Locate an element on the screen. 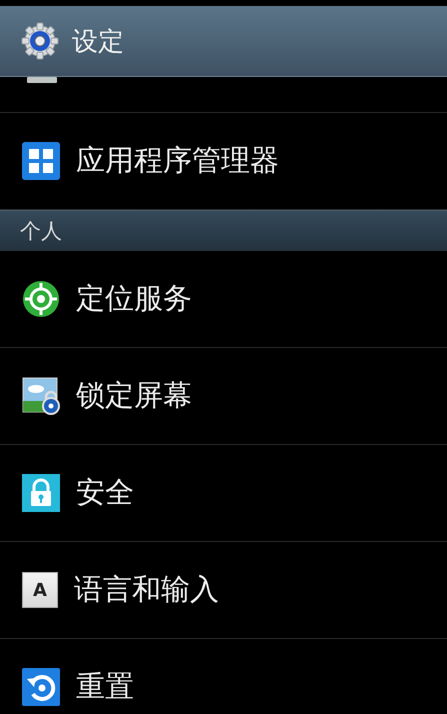  landscape-lock-icon is located at coordinates (41, 396).